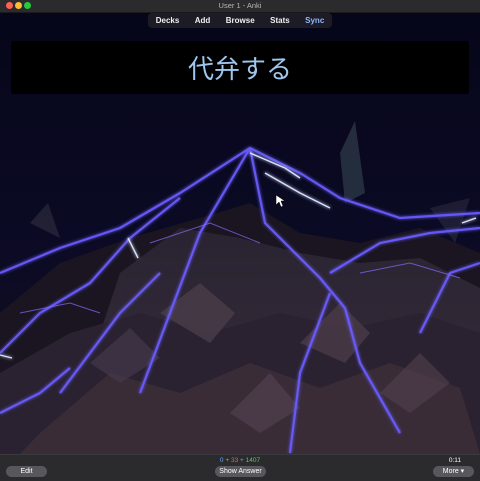  What do you see at coordinates (453, 471) in the screenshot?
I see `more-button: More ▾` at bounding box center [453, 471].